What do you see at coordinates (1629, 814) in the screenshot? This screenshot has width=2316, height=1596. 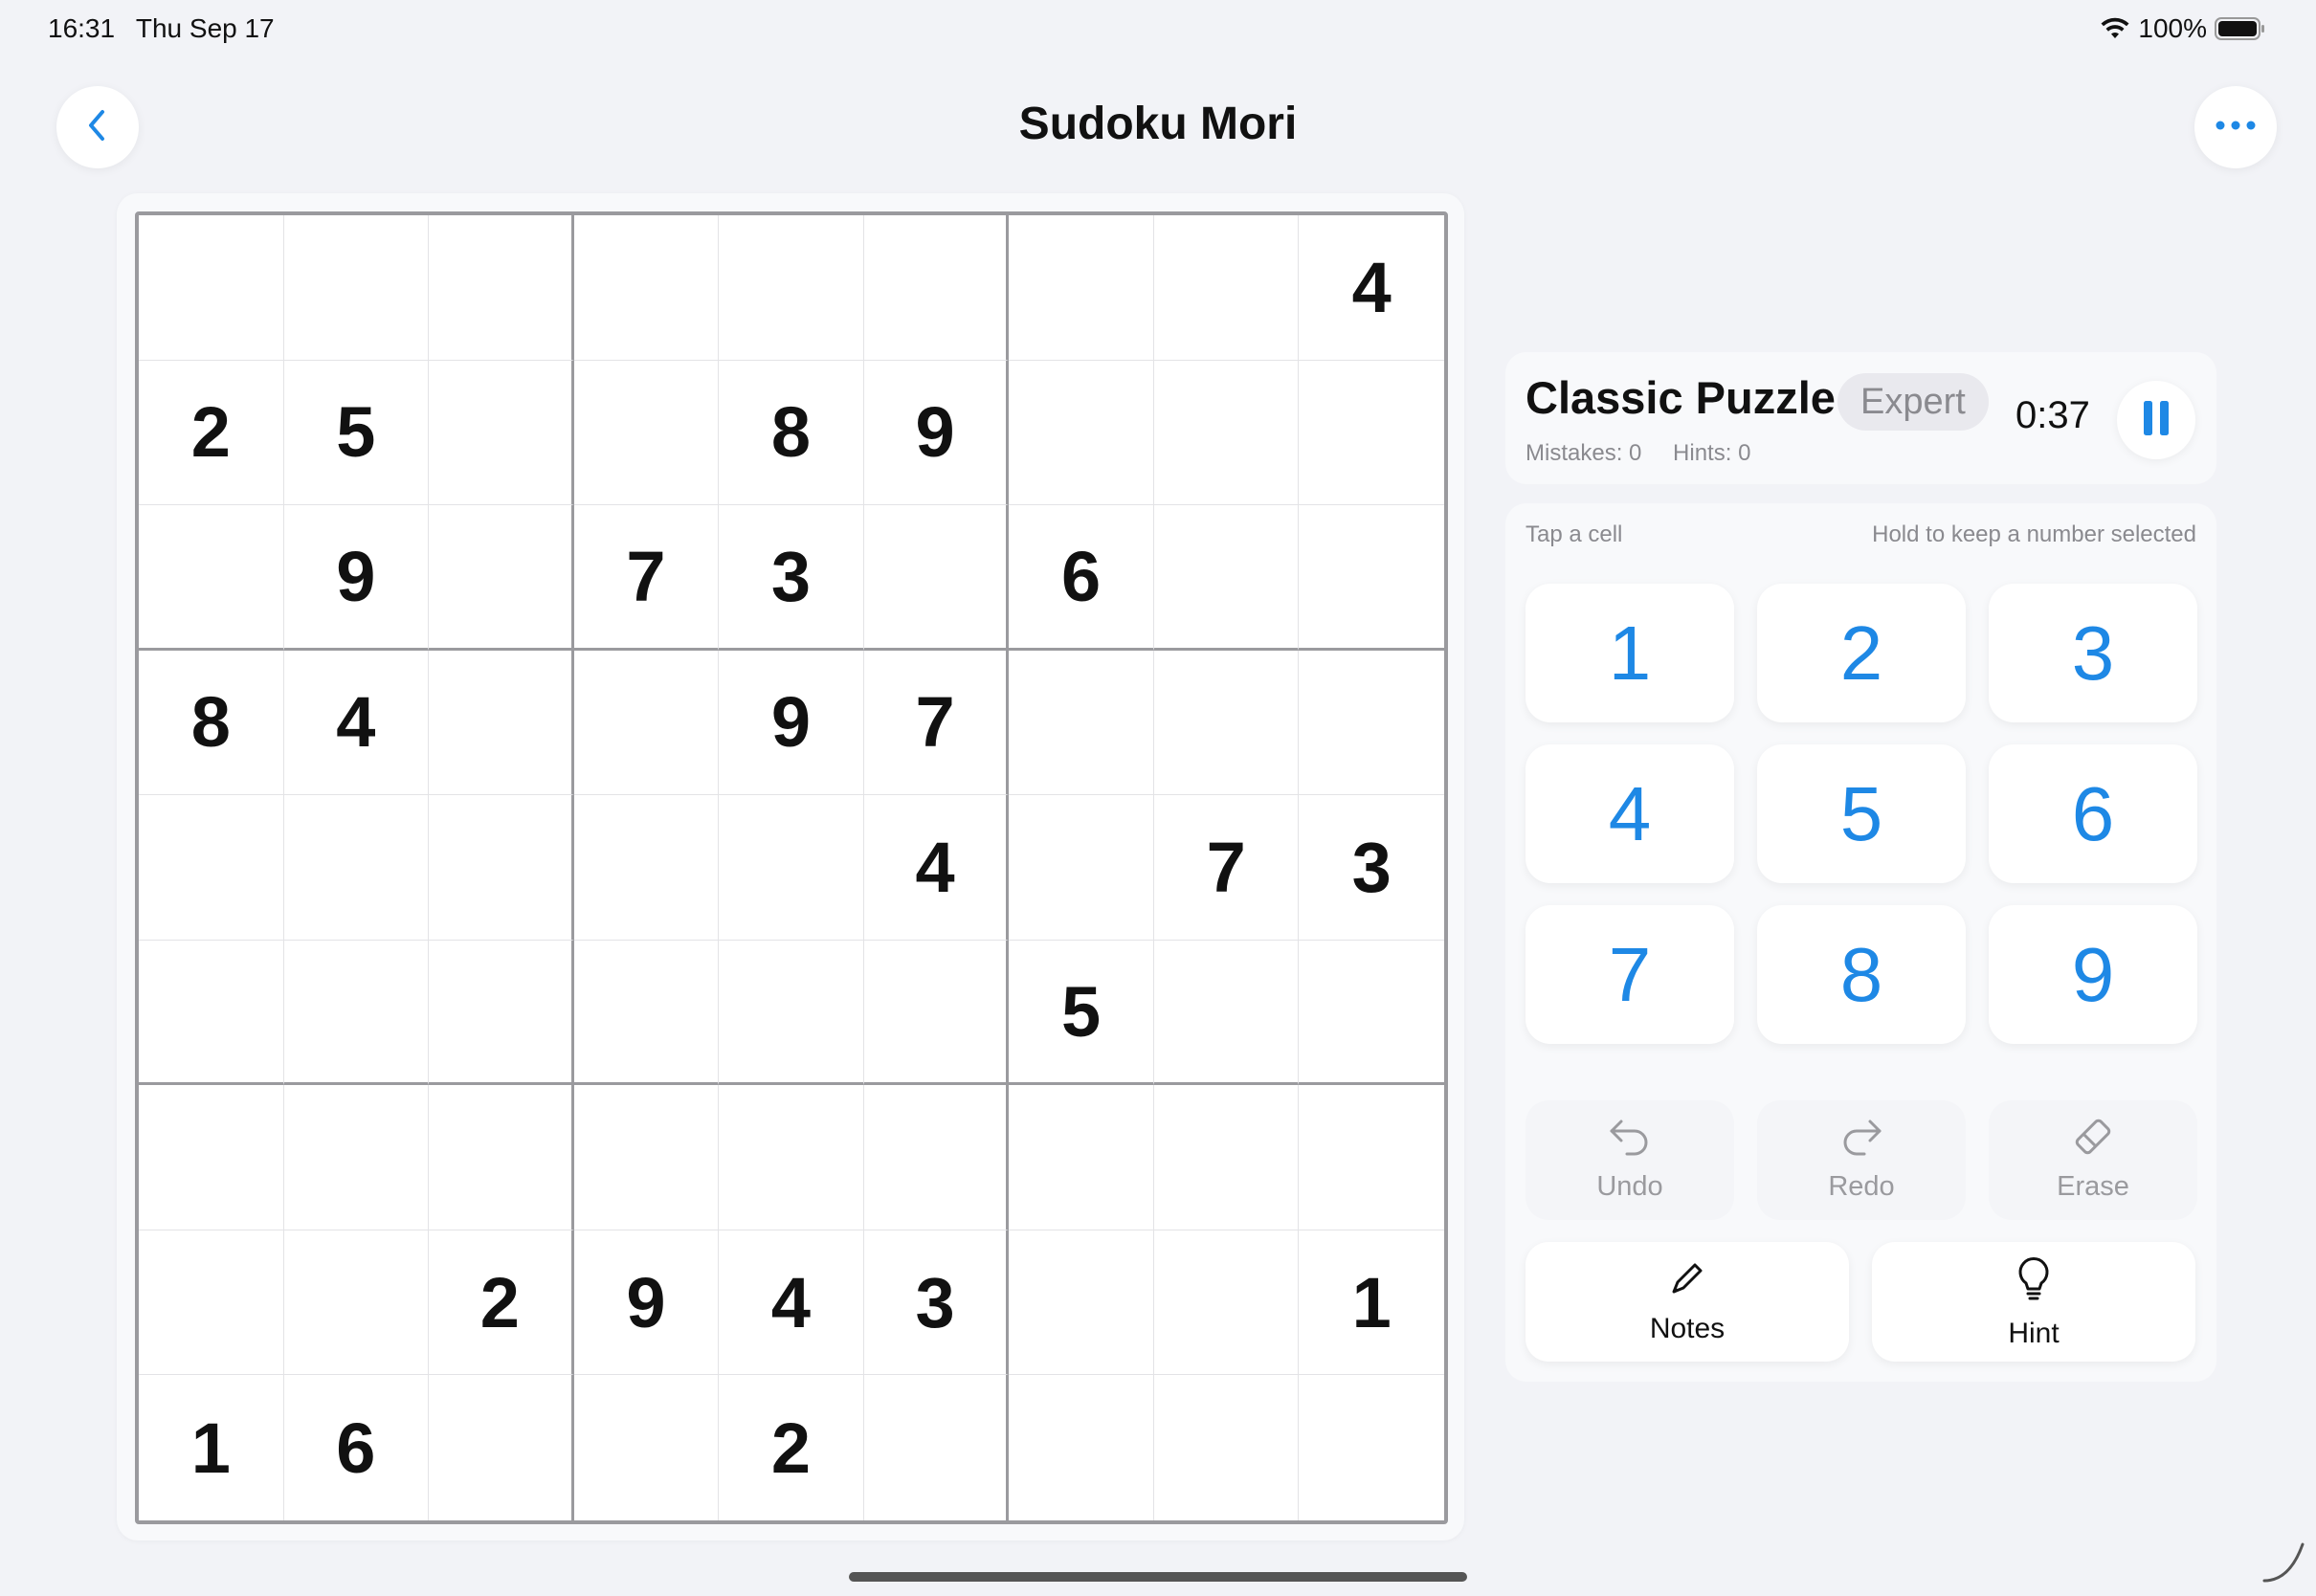 I see `number-button-4: 4` at bounding box center [1629, 814].